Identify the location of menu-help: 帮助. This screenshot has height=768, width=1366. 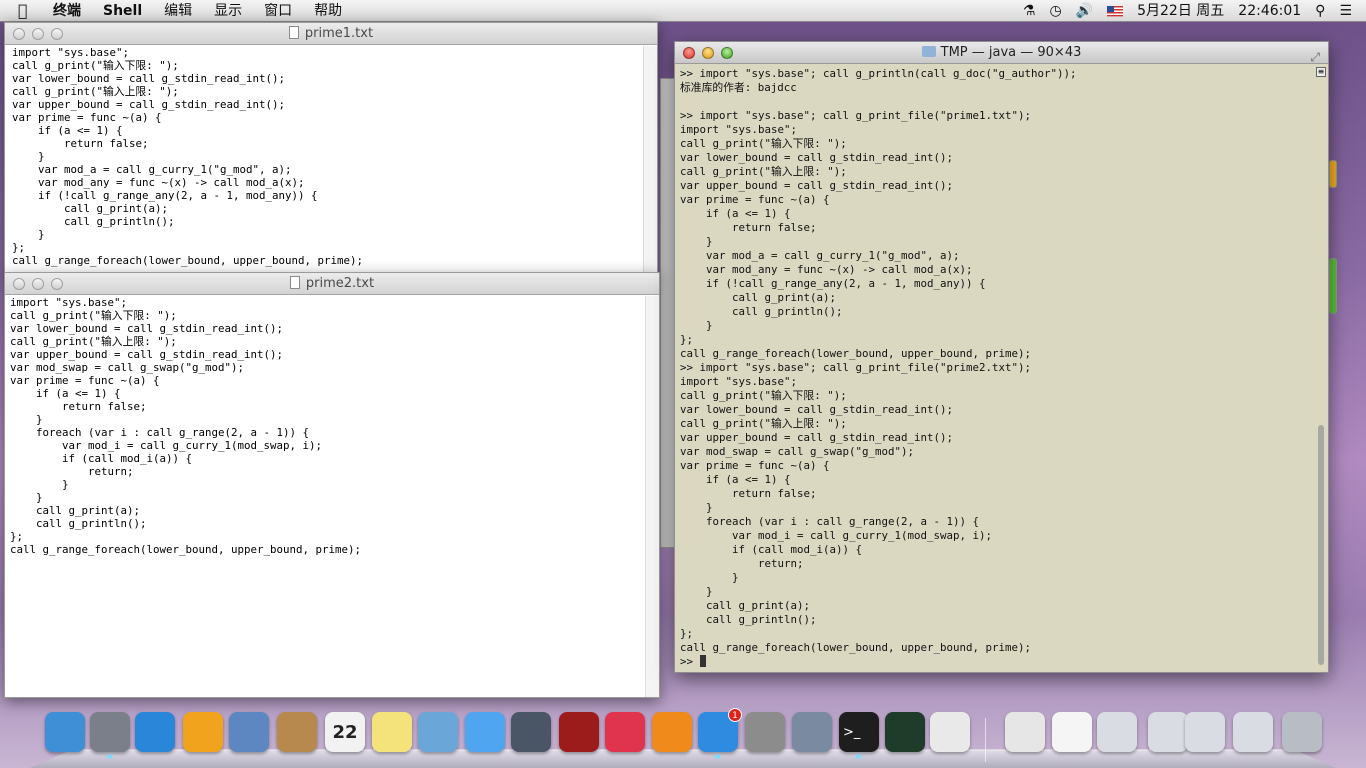
(328, 11).